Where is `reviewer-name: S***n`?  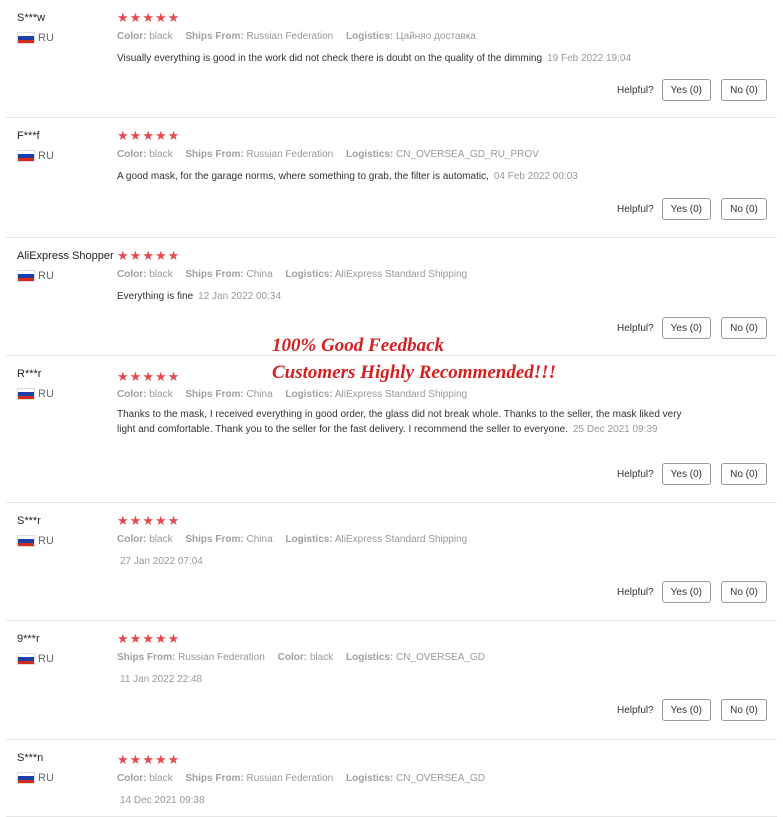
reviewer-name: S***n is located at coordinates (30, 758).